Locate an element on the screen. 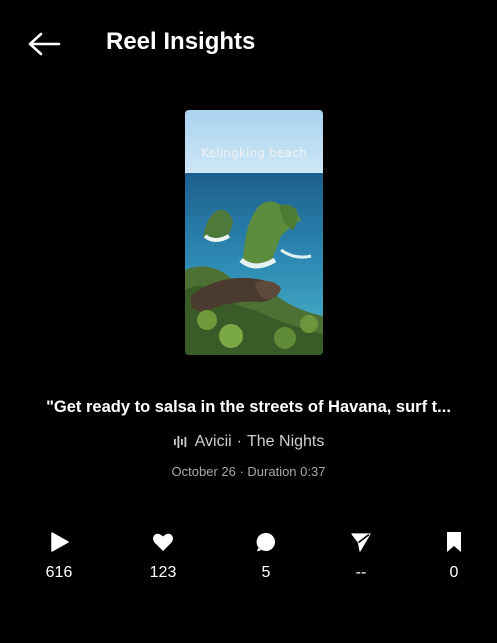  shares-count: -- is located at coordinates (361, 572).